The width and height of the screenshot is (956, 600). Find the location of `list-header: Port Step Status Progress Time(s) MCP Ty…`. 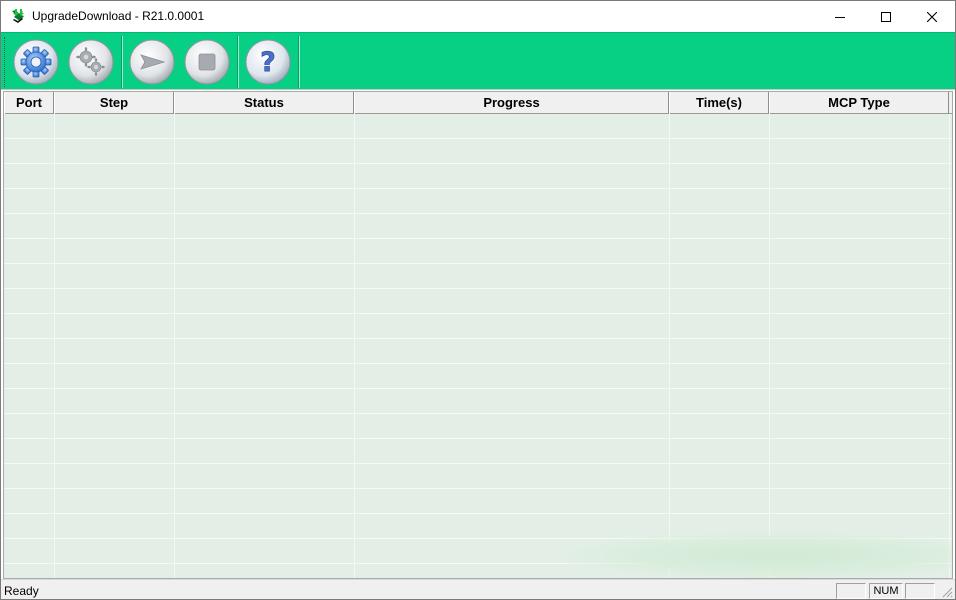

list-header: Port Step Status Progress Time(s) MCP Ty… is located at coordinates (478, 103).